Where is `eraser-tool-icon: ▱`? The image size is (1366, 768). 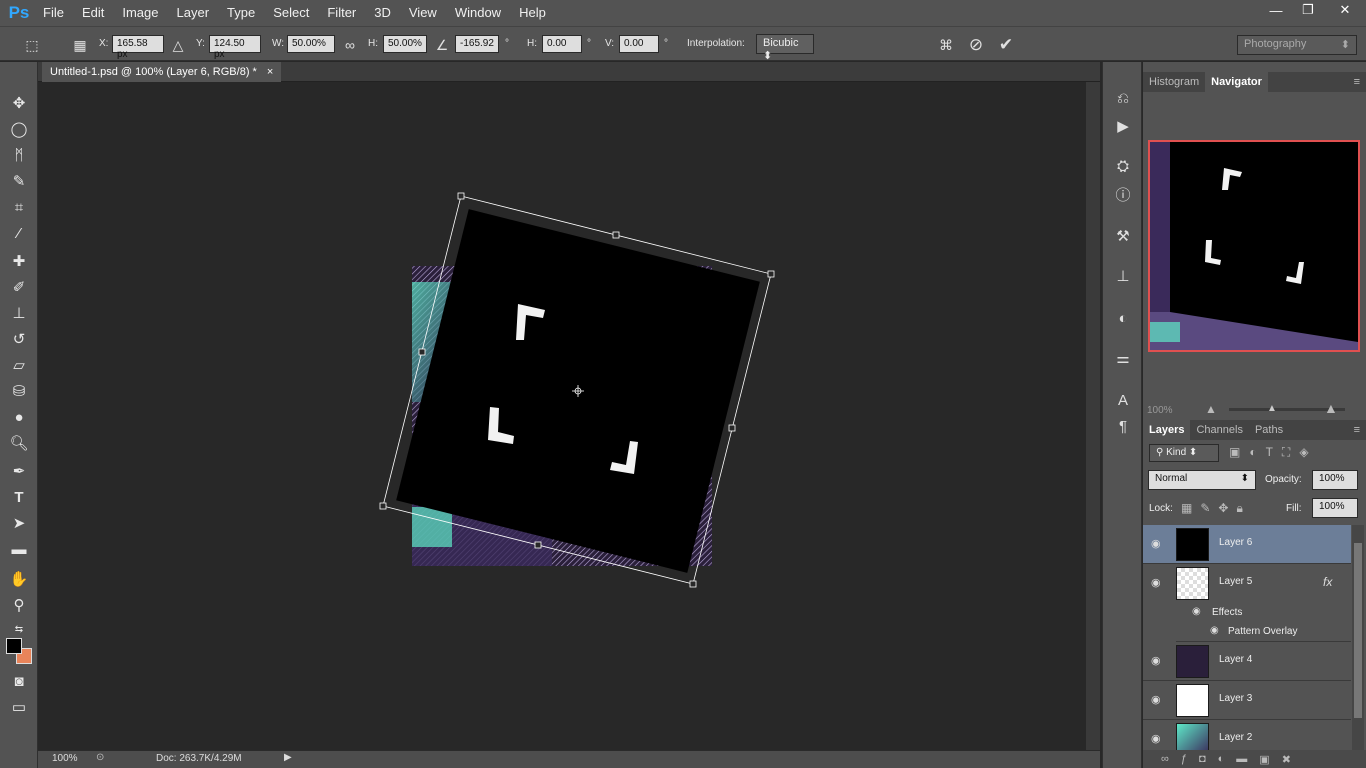 eraser-tool-icon: ▱ is located at coordinates (19, 365).